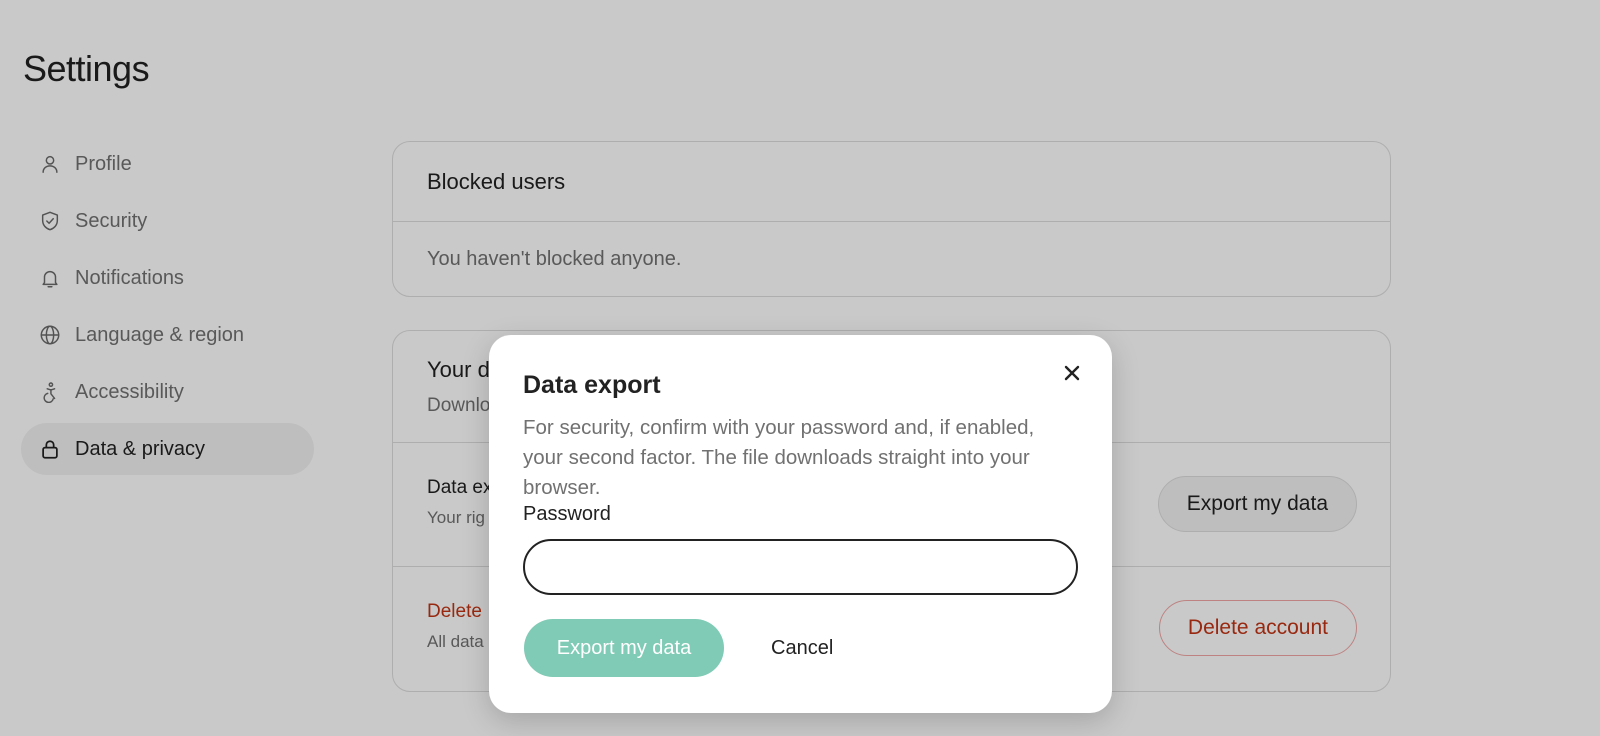 This screenshot has width=1600, height=736. I want to click on cancel-button: Cancel, so click(802, 648).